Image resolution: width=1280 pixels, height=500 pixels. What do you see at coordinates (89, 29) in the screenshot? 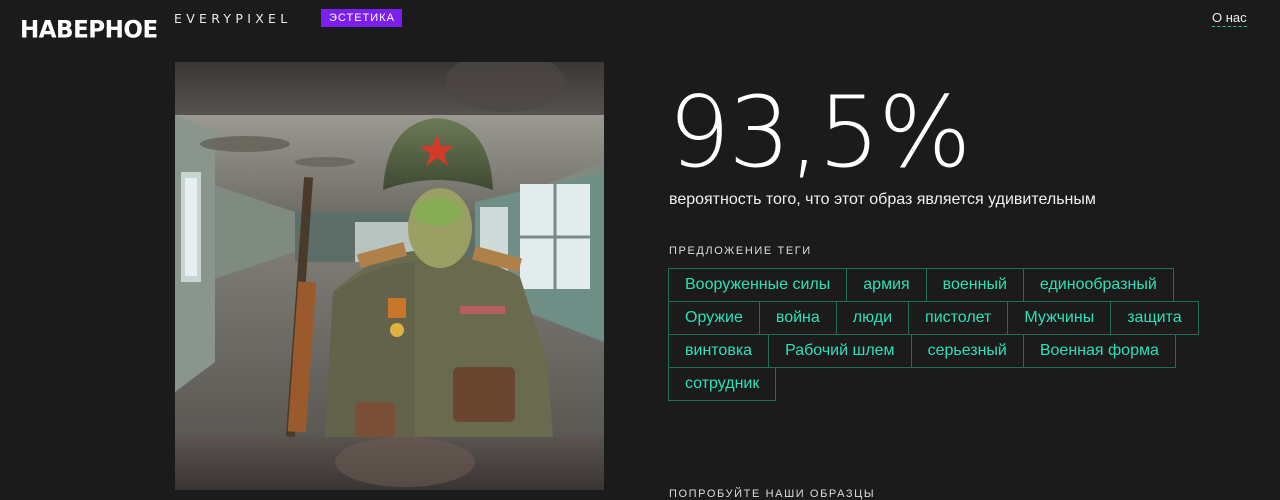
I see `site-logo: НАВЕРНОЕ` at bounding box center [89, 29].